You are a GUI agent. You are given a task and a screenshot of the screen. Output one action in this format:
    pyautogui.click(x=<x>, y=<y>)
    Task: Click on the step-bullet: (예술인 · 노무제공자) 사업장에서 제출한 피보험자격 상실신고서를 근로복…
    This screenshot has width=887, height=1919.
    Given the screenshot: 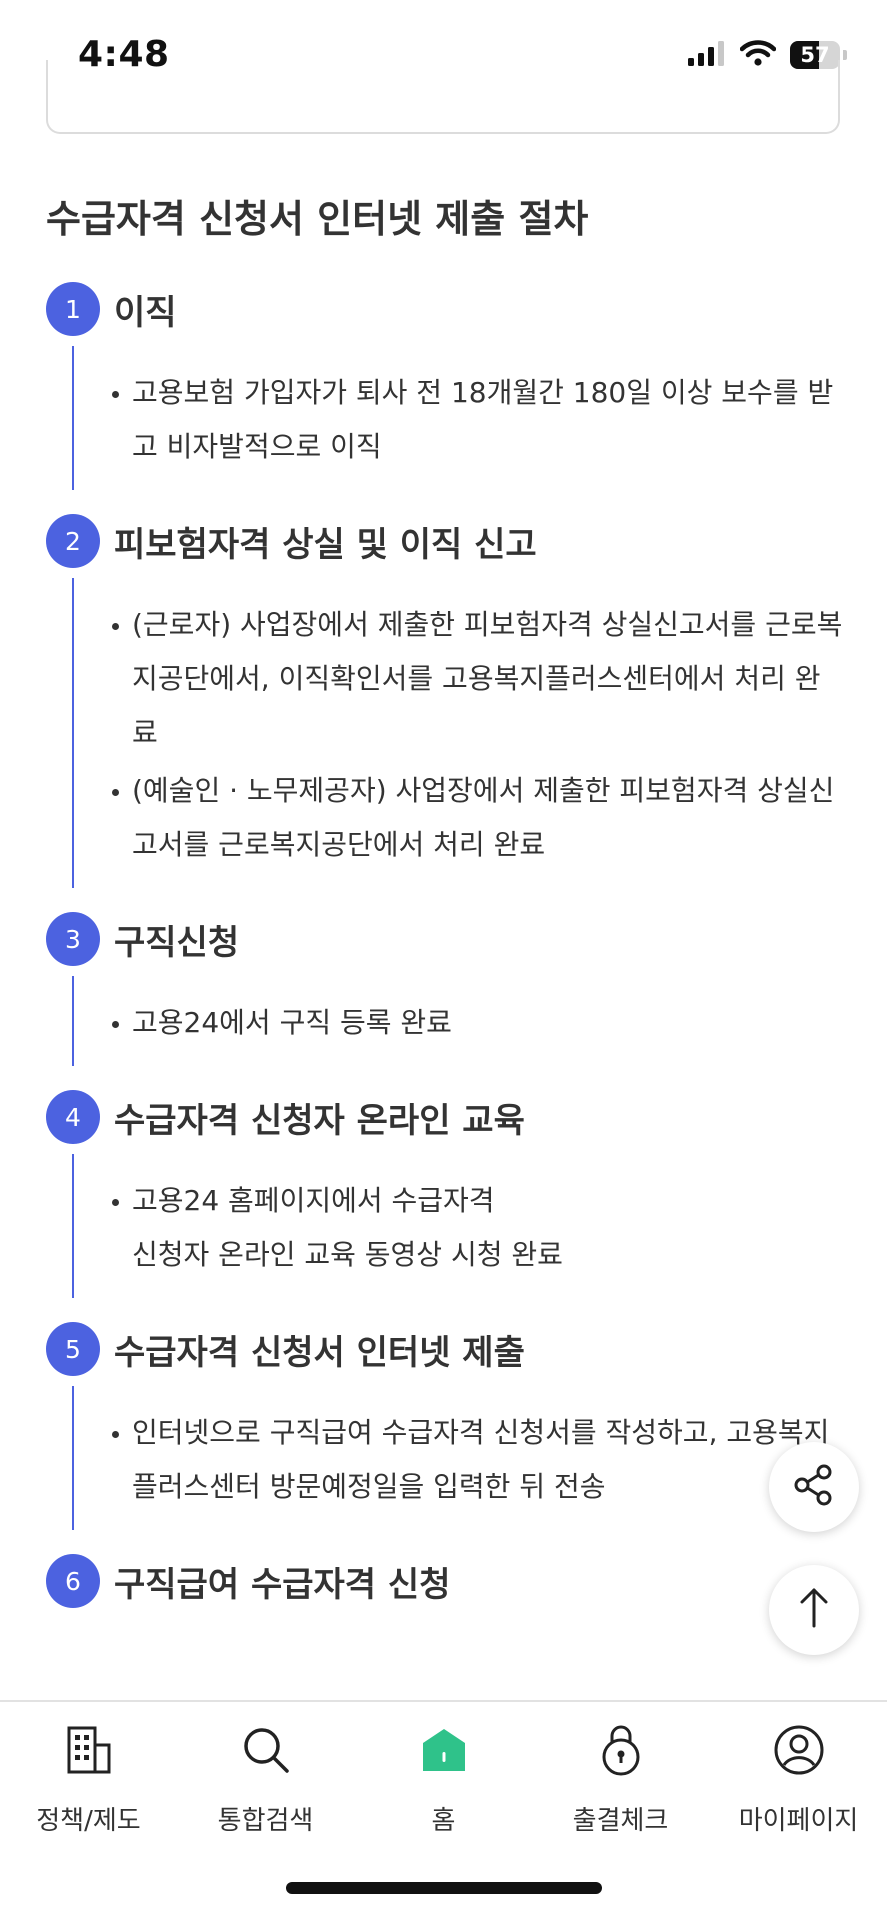 What is the action you would take?
    pyautogui.click(x=479, y=818)
    